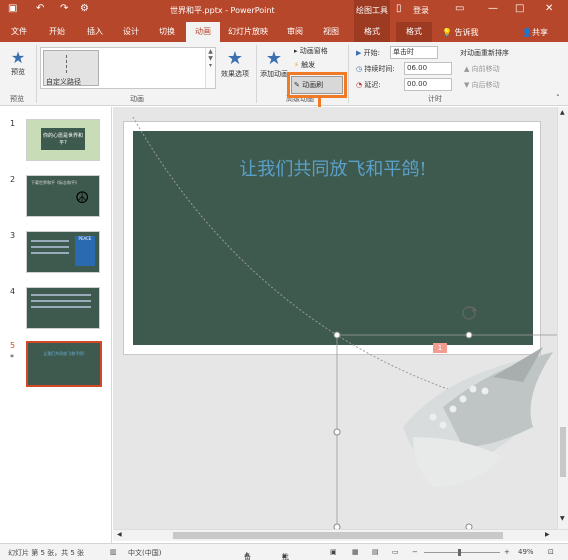  What do you see at coordinates (562, 518) in the screenshot?
I see `scroll-down-icon: ▼` at bounding box center [562, 518].